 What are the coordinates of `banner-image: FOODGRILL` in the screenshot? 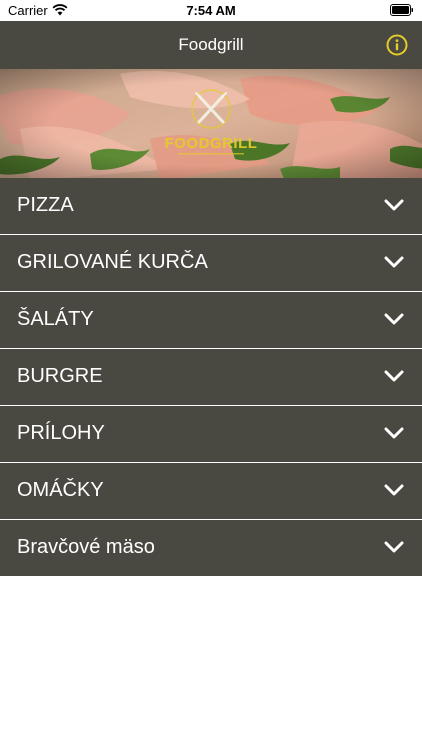 It's located at (211, 123).